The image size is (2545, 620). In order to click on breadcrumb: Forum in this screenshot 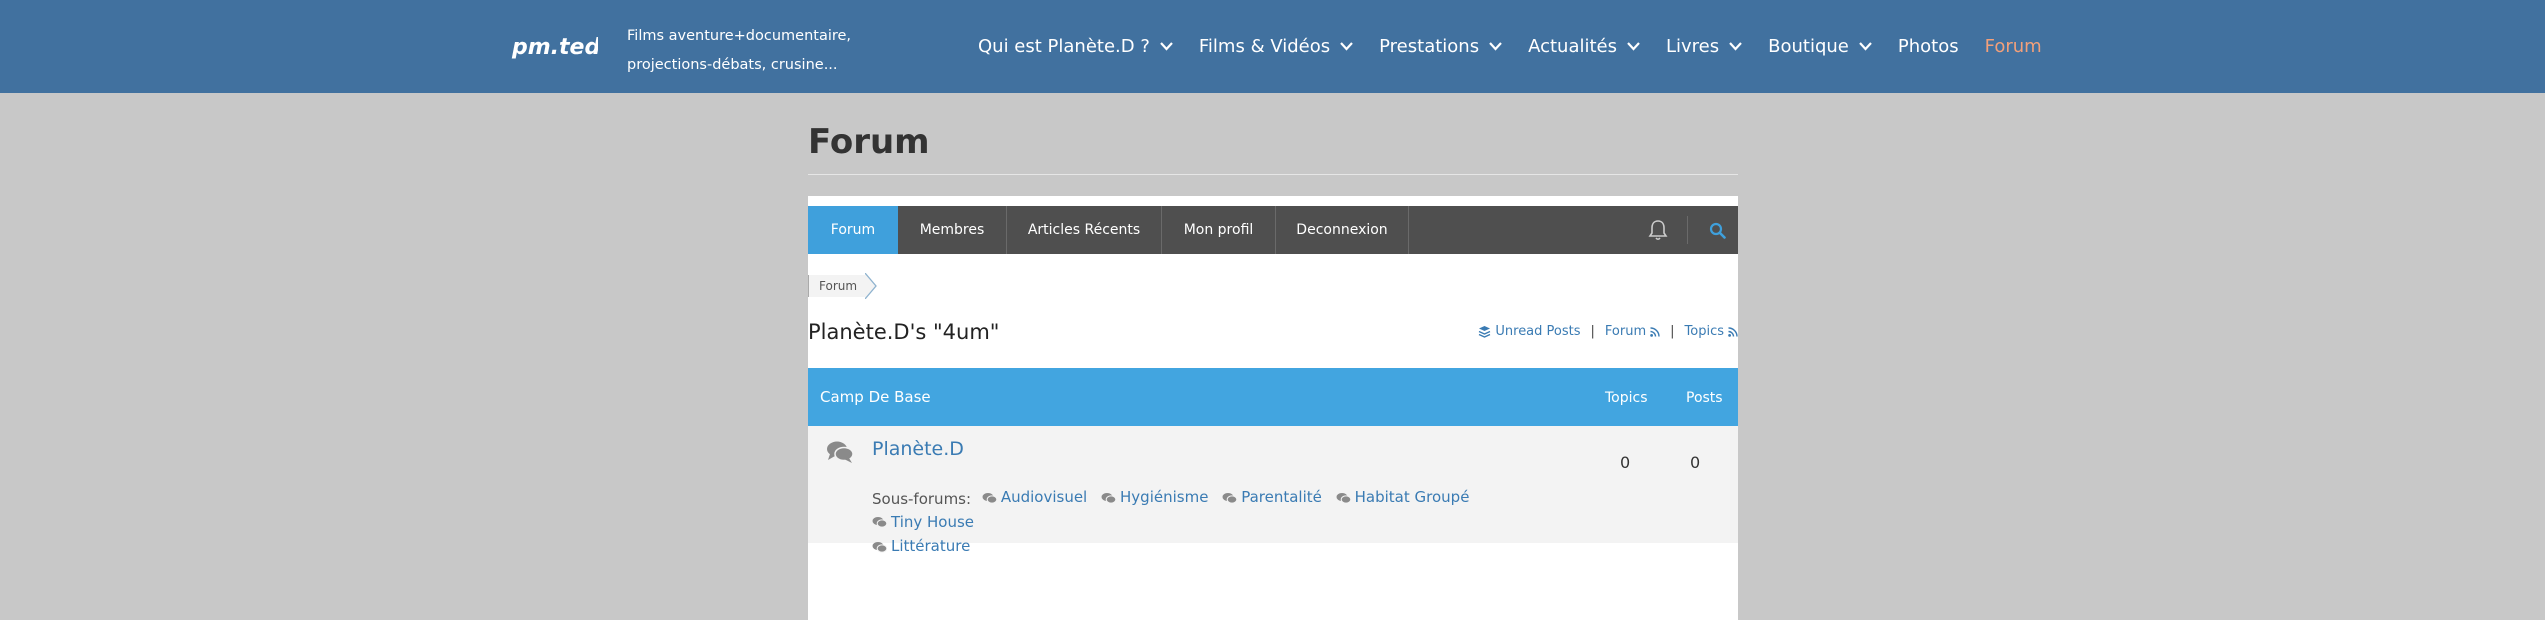, I will do `click(842, 286)`.